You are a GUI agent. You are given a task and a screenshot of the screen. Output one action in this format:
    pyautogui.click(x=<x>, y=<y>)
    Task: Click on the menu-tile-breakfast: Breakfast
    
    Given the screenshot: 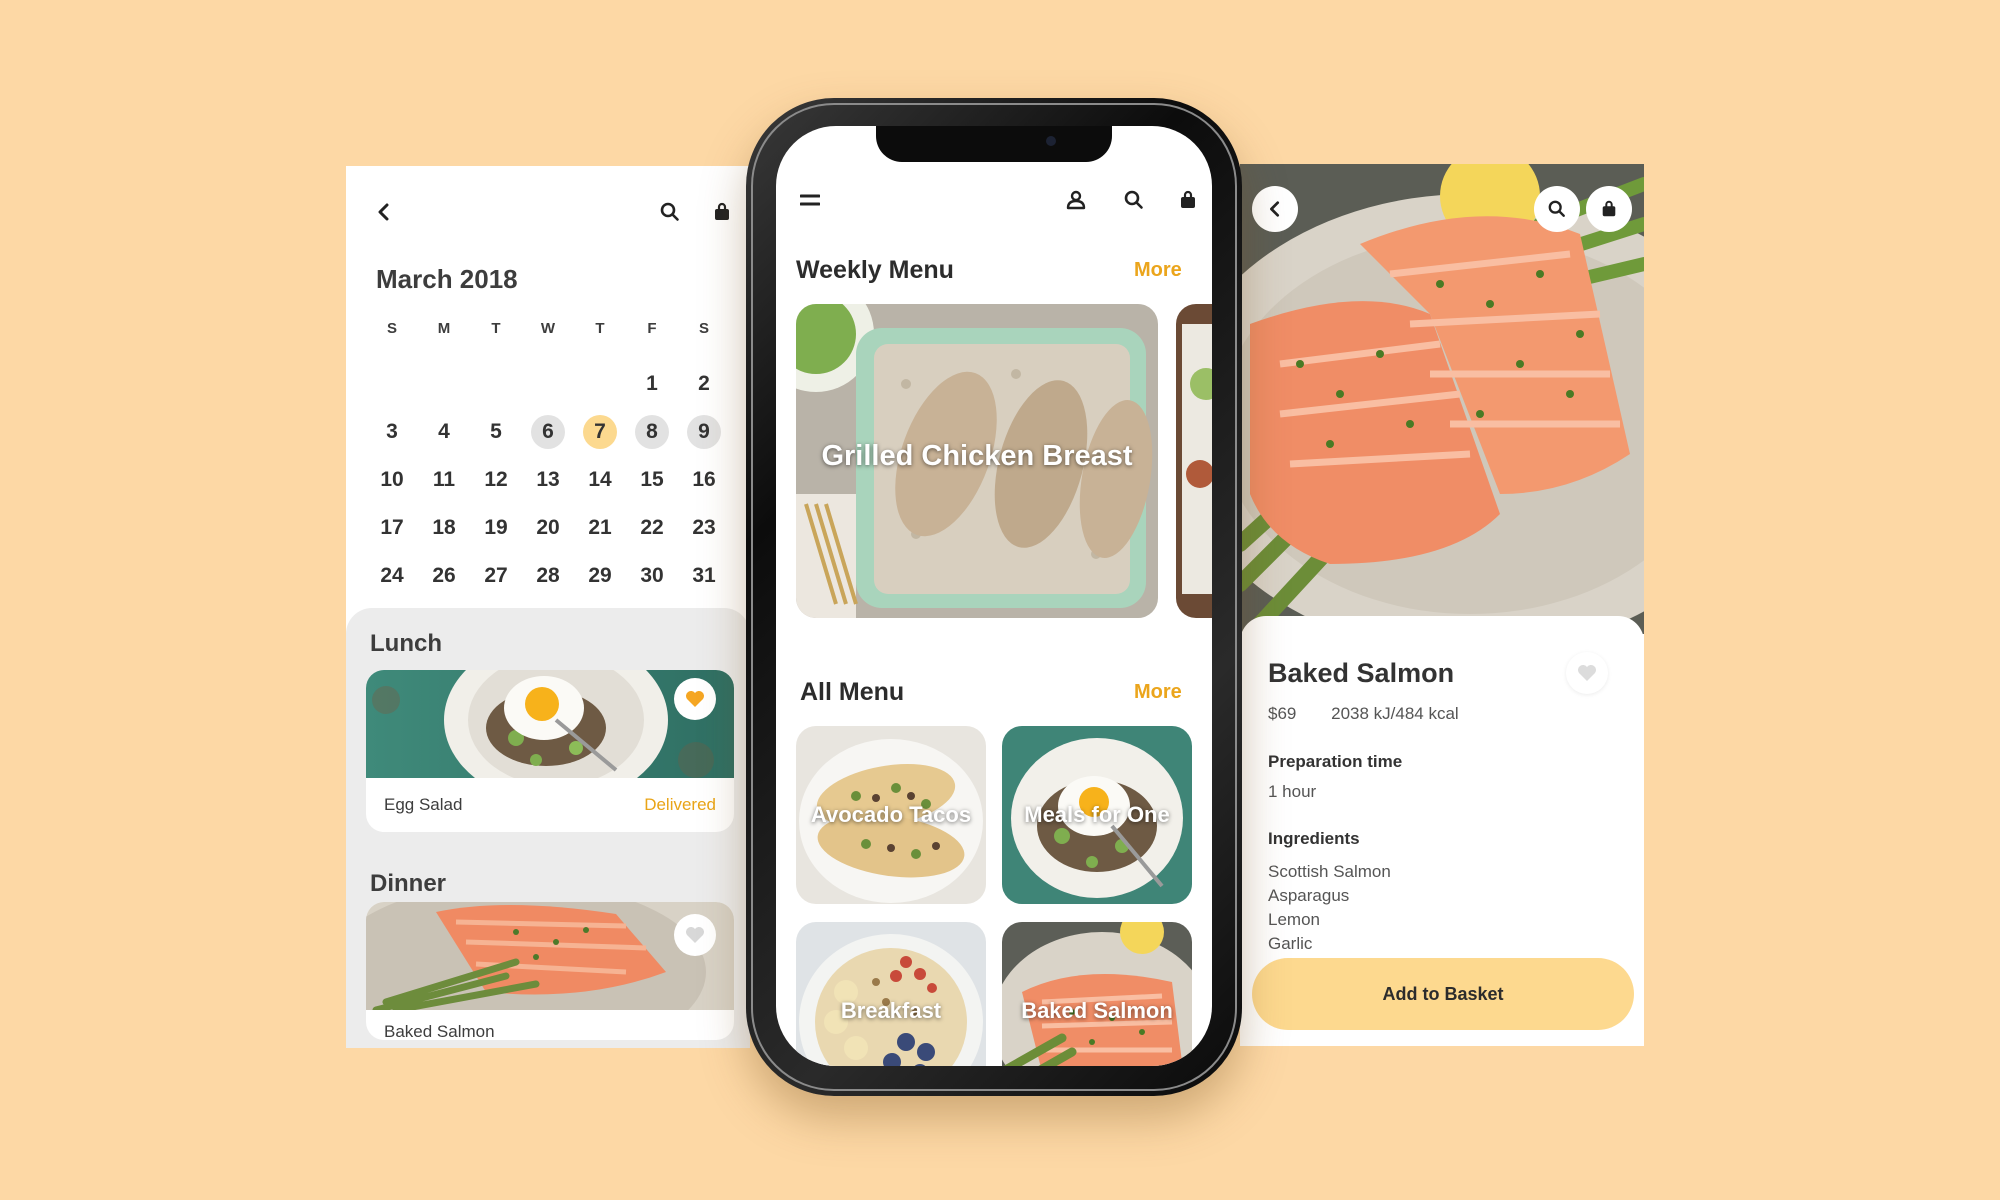 What is the action you would take?
    pyautogui.click(x=891, y=994)
    